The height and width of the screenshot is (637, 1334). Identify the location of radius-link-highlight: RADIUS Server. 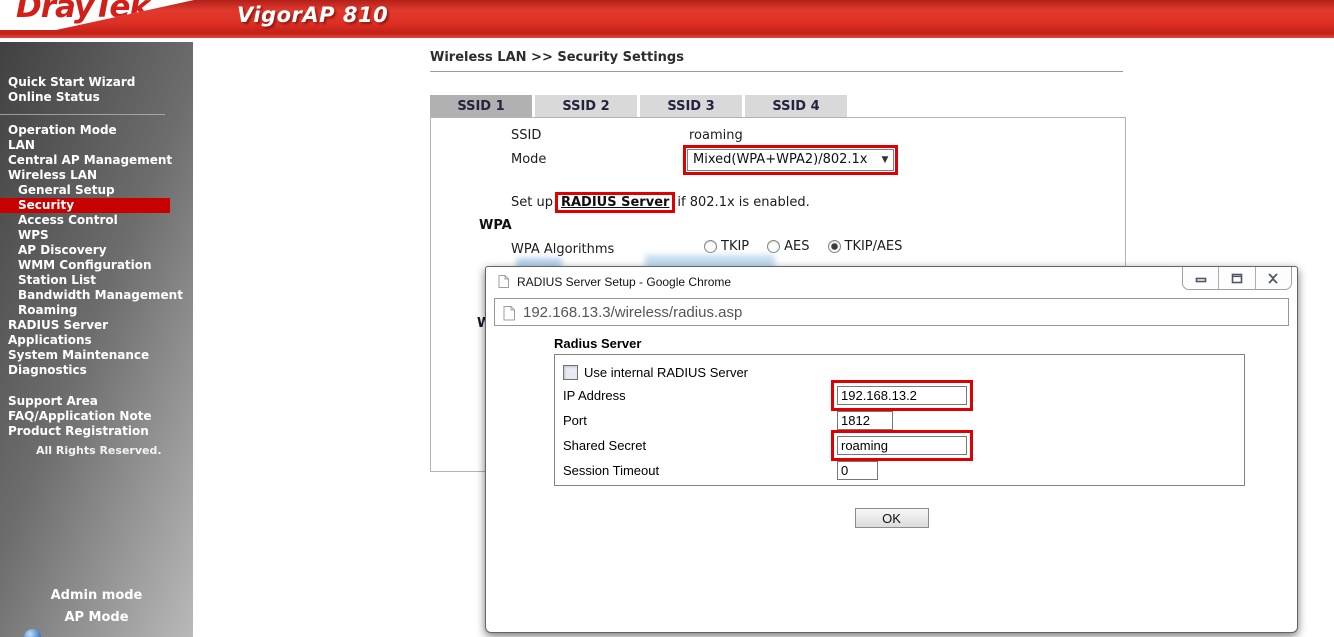
(615, 202).